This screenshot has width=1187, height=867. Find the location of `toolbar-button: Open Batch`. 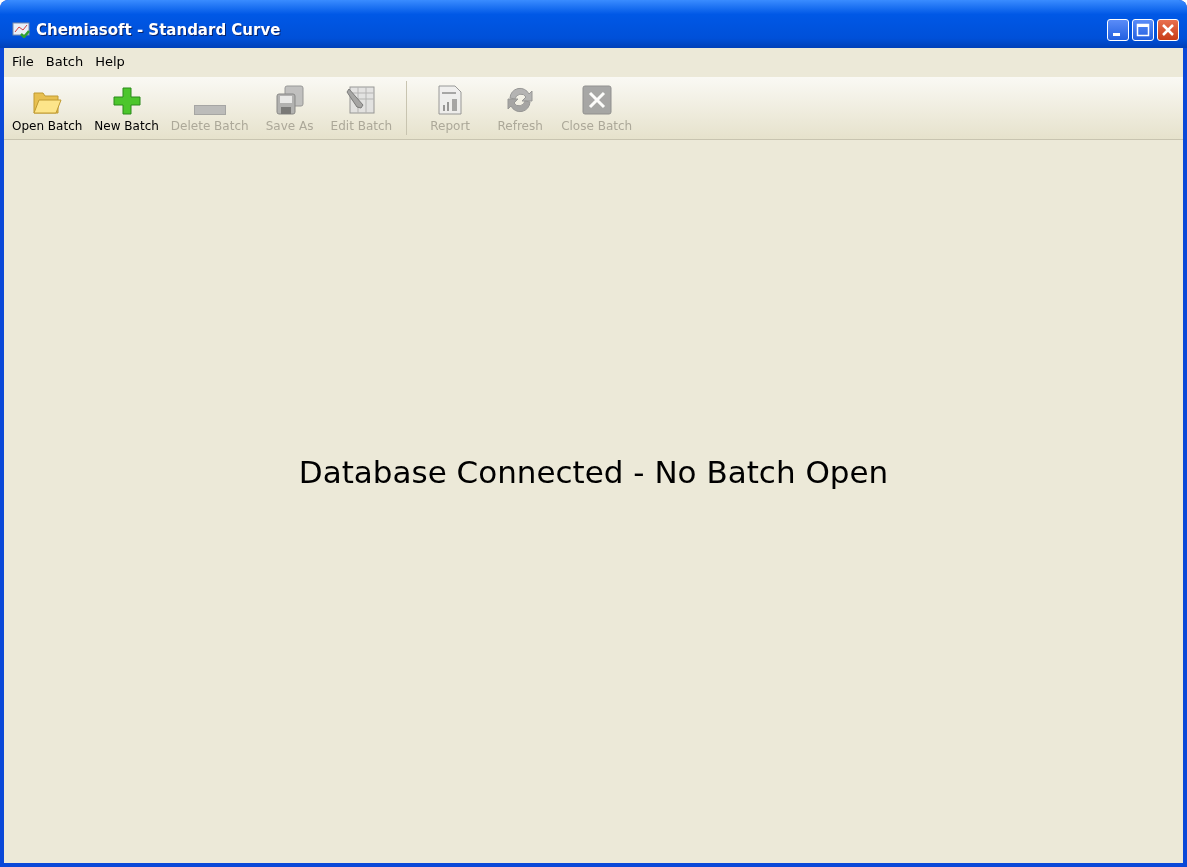

toolbar-button: Open Batch is located at coordinates (47, 108).